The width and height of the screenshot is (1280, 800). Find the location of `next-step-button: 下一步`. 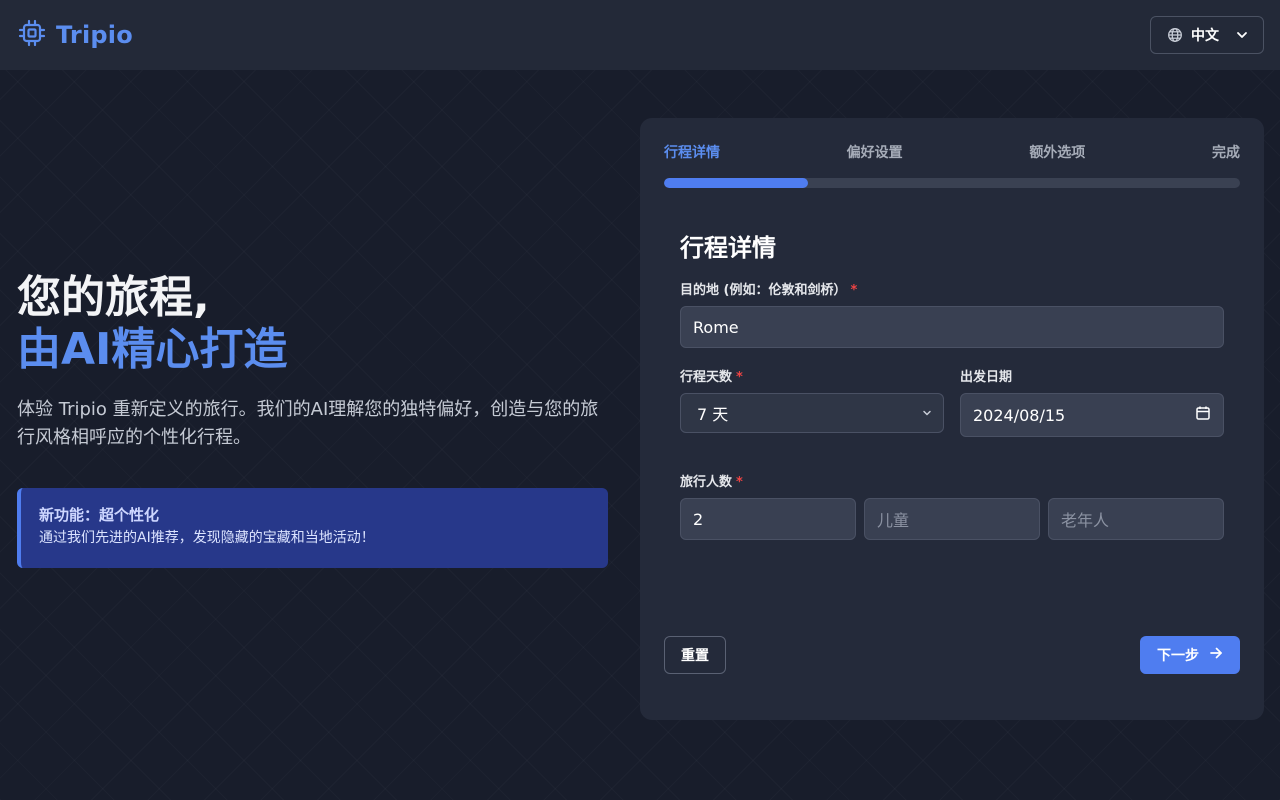

next-step-button: 下一步 is located at coordinates (1190, 655).